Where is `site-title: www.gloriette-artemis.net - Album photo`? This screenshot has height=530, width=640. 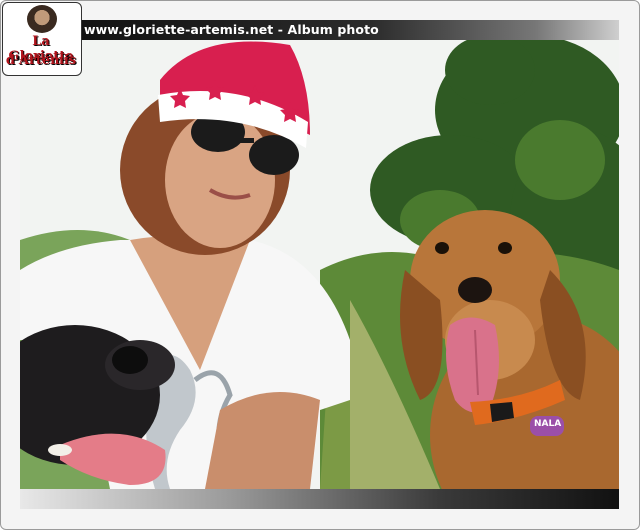
site-title: www.gloriette-artemis.net - Album photo is located at coordinates (231, 29).